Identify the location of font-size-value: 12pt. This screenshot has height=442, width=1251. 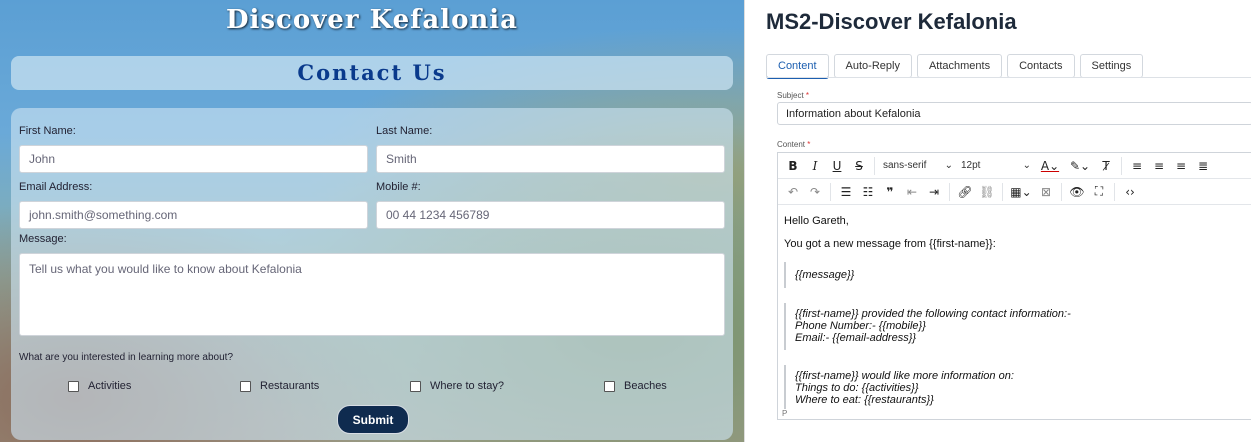
(971, 165).